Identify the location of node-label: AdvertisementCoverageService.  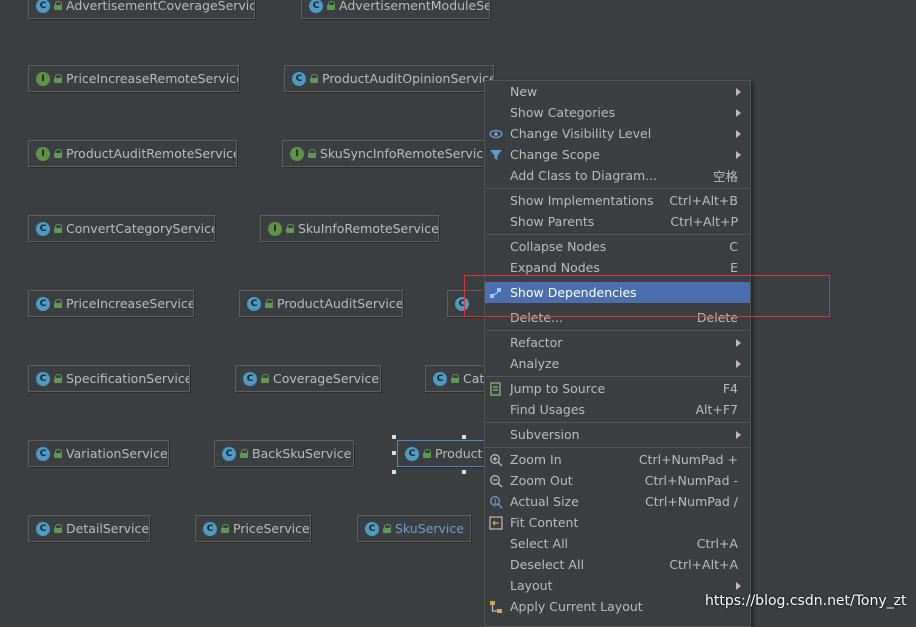
(160, 6).